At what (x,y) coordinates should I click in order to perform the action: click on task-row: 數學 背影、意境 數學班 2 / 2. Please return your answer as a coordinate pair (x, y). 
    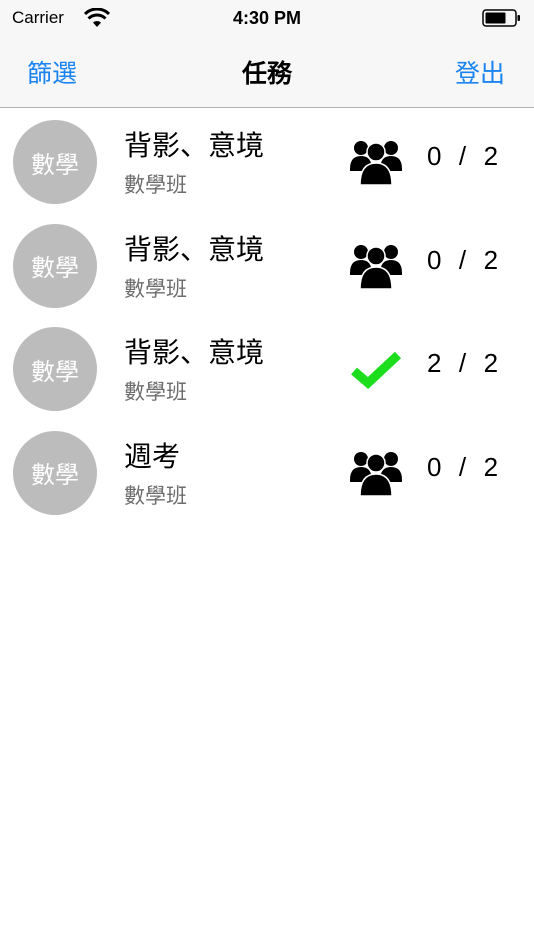
    Looking at the image, I should click on (267, 367).